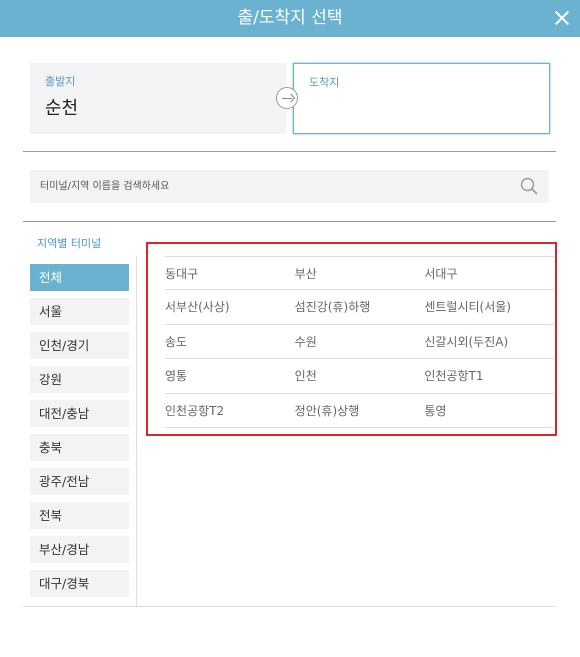 This screenshot has width=580, height=657. What do you see at coordinates (79, 345) in the screenshot?
I see `region-item-incheon-gyeonggi: 인천/경기` at bounding box center [79, 345].